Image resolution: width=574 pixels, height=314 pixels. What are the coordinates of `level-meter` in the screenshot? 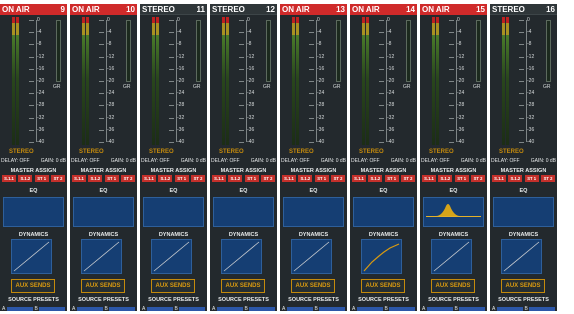 It's located at (363, 81).